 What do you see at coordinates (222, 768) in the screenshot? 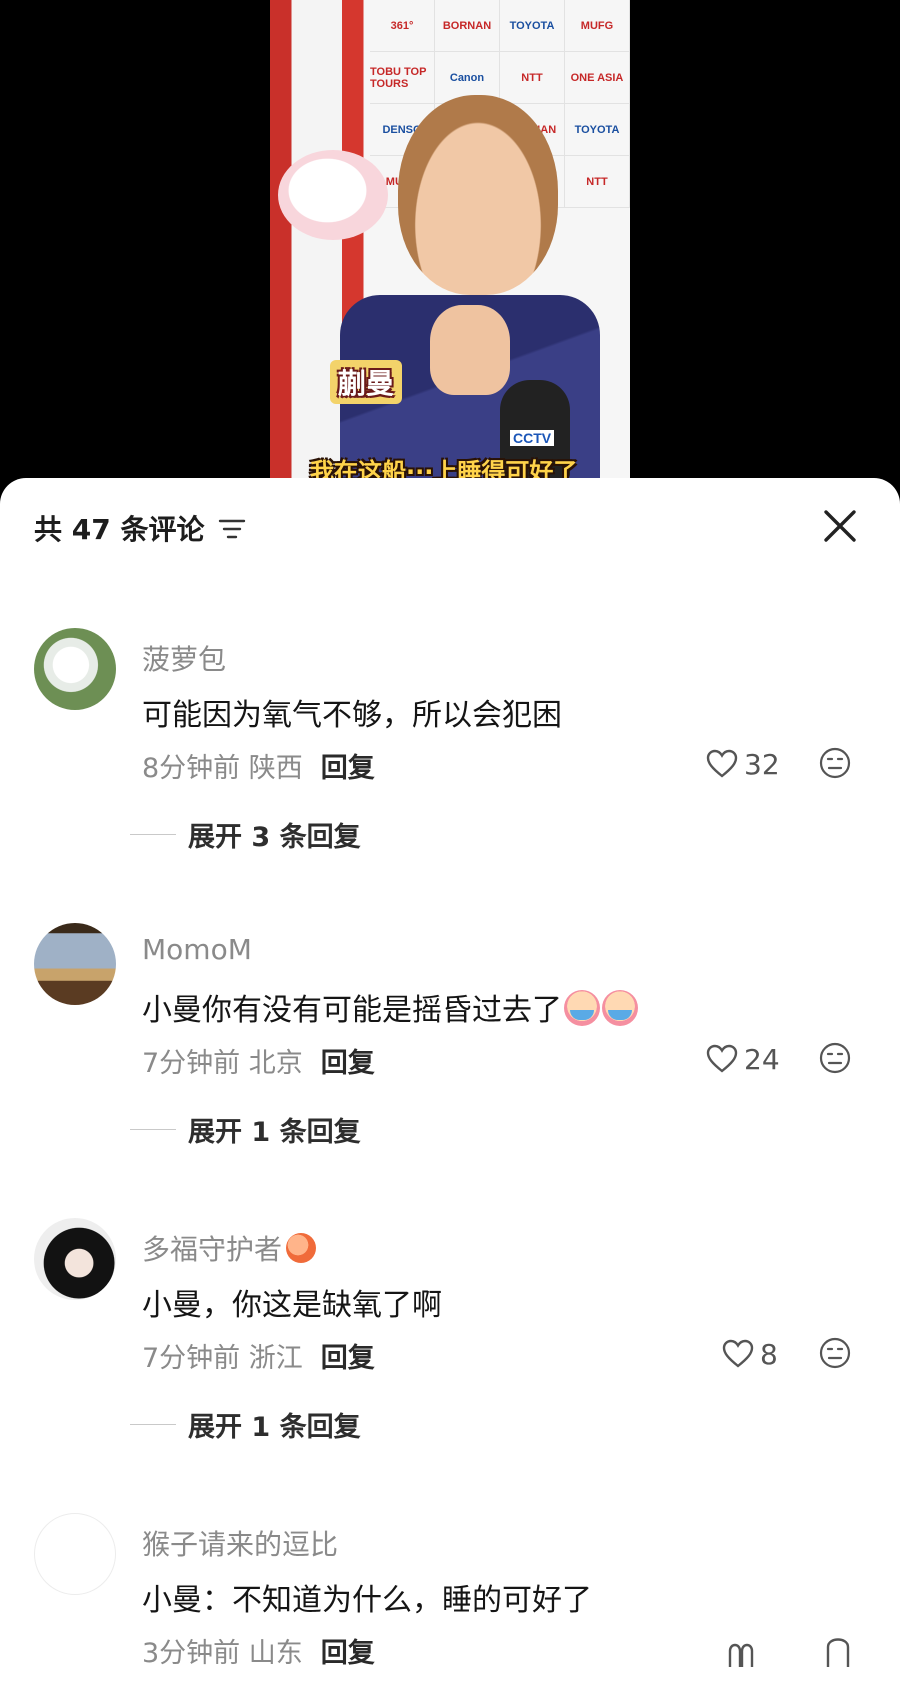
I see `comment-time-location: 8分钟前 陕西` at bounding box center [222, 768].